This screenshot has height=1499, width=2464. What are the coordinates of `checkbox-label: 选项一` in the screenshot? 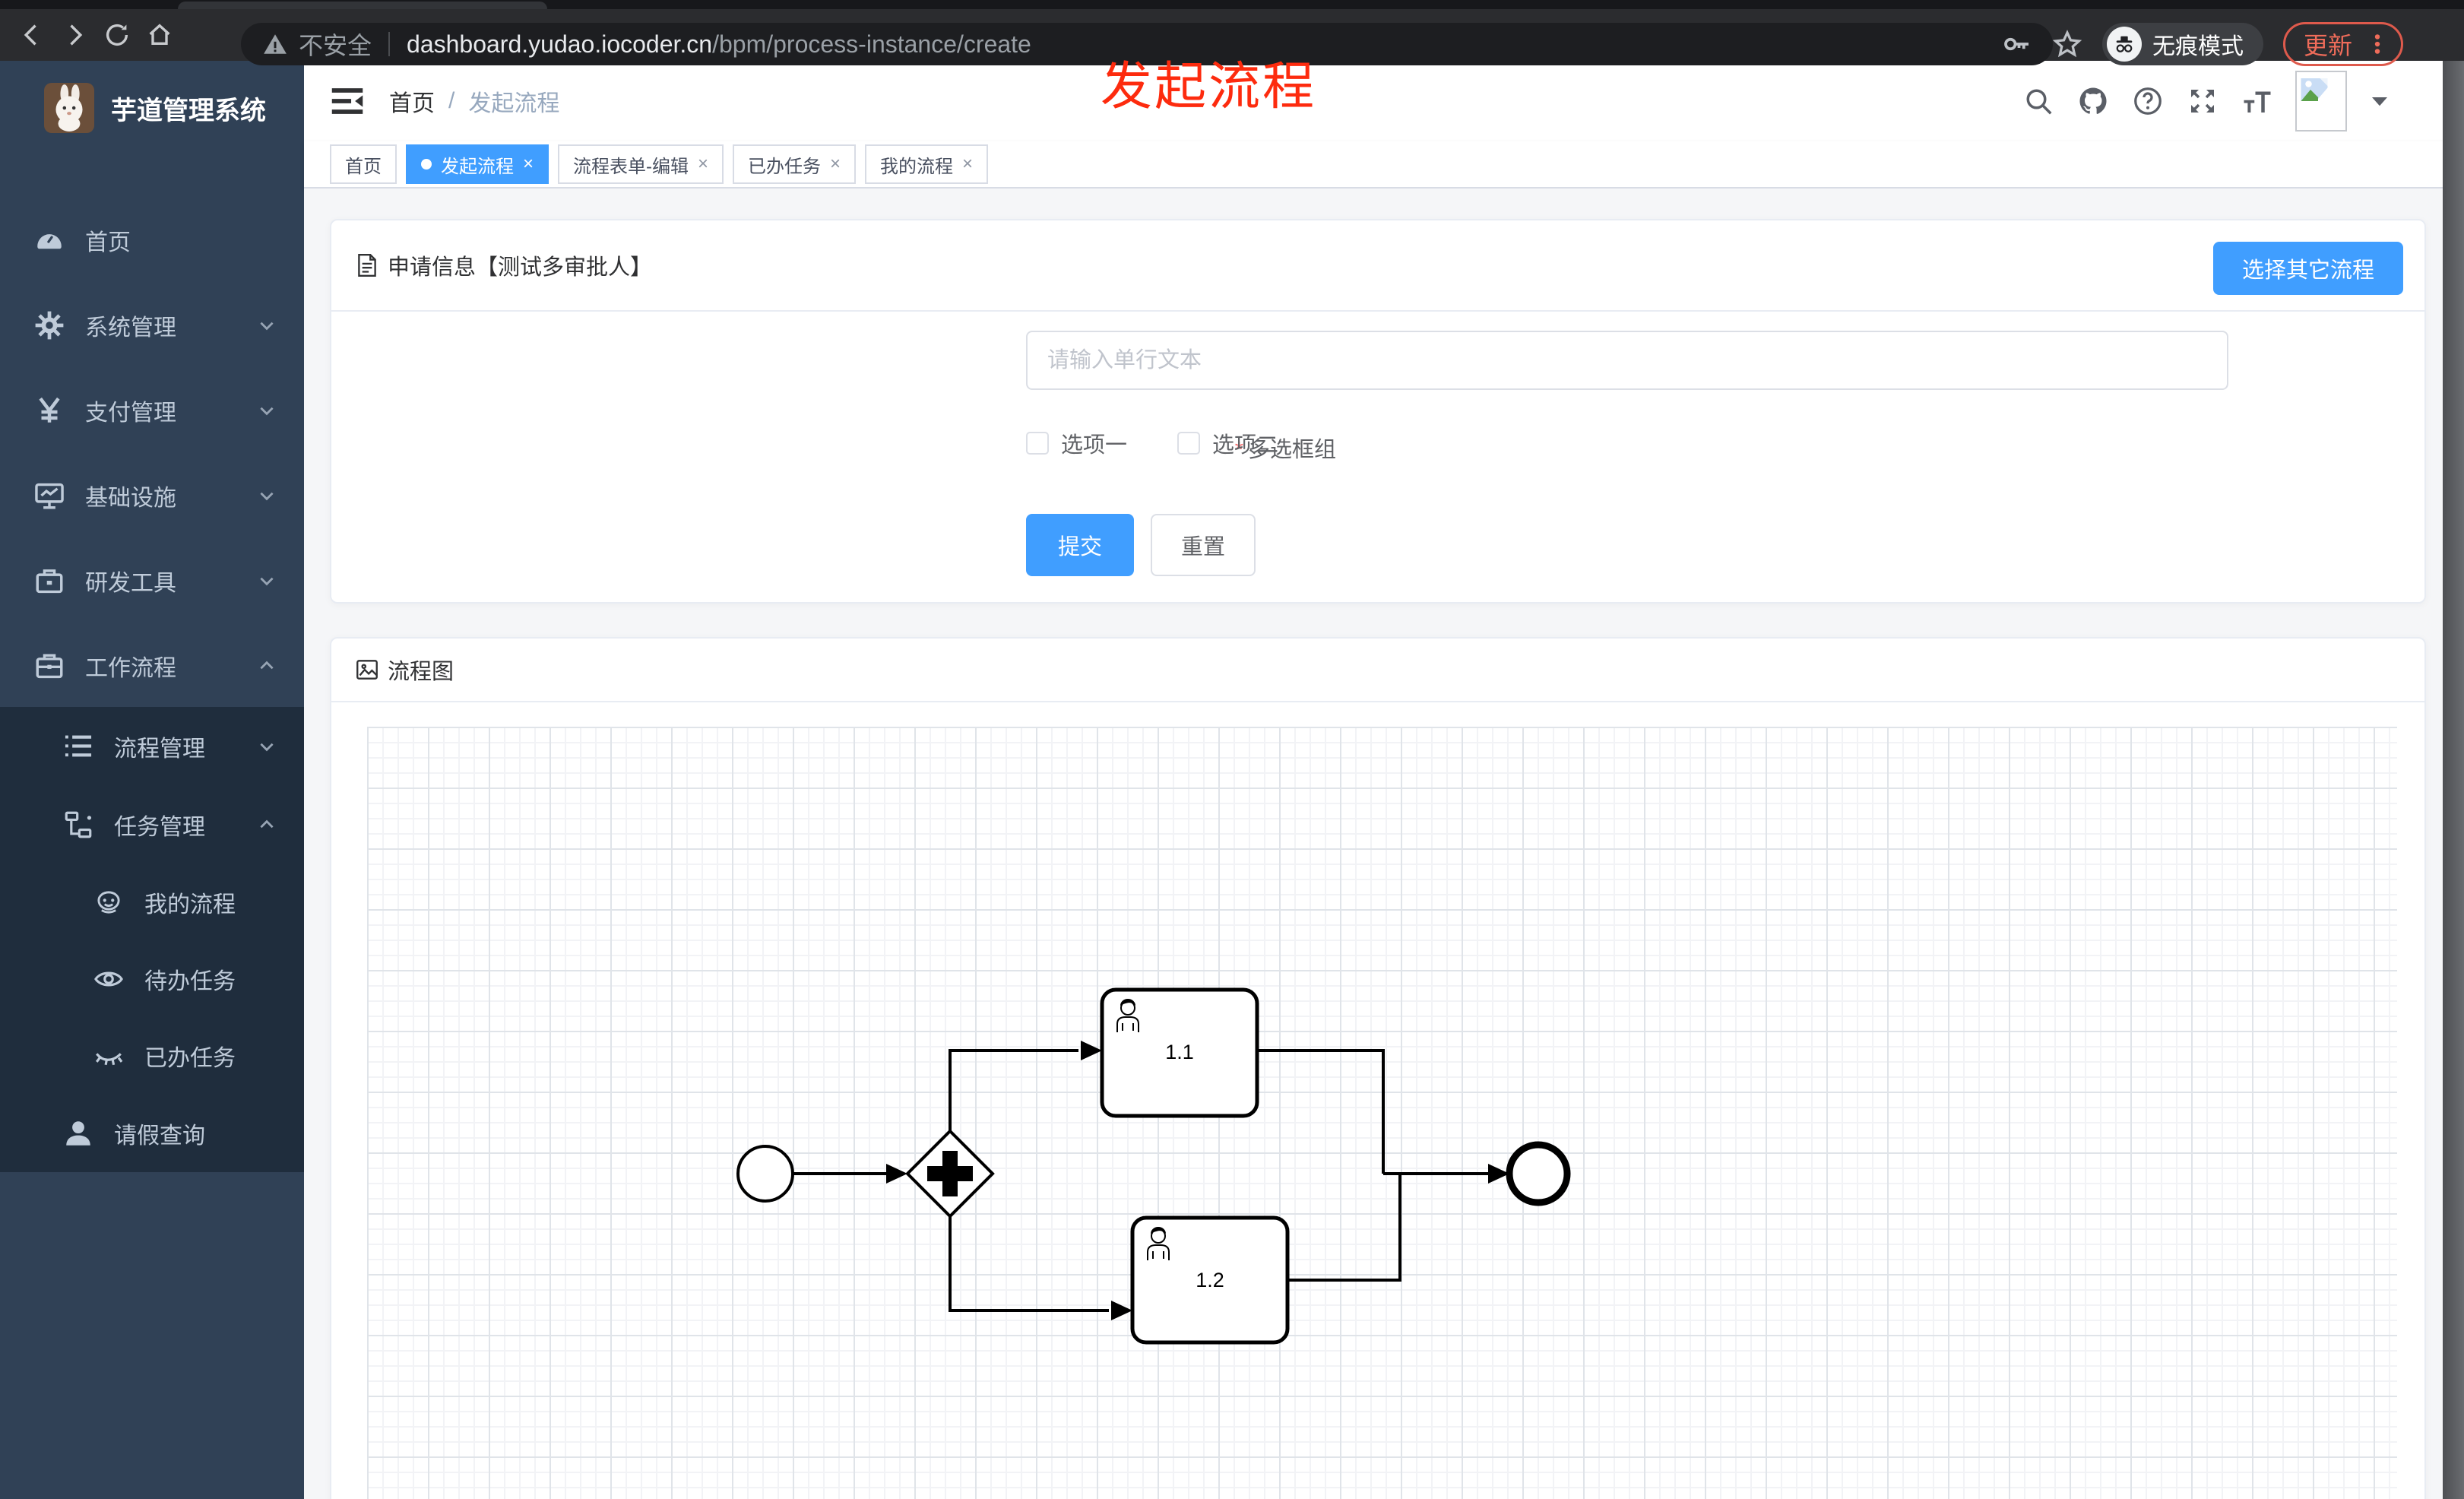 It's located at (1094, 446).